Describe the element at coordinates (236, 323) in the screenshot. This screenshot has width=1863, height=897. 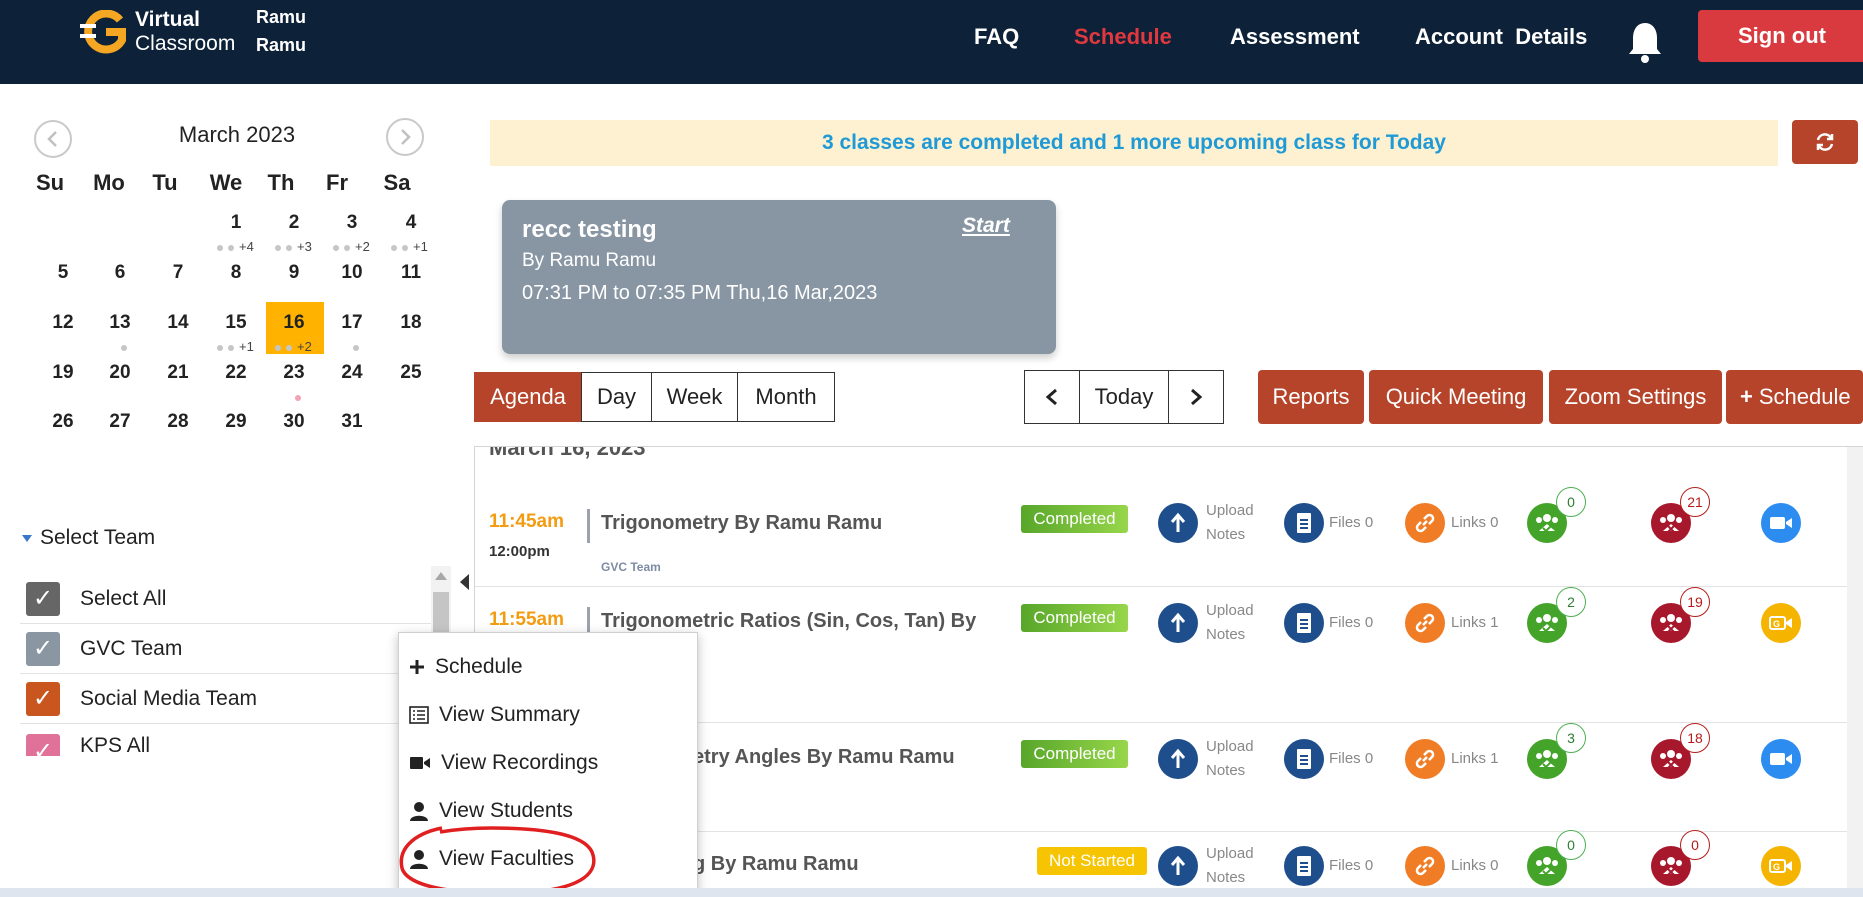
I see `calendar-day: 15` at that location.